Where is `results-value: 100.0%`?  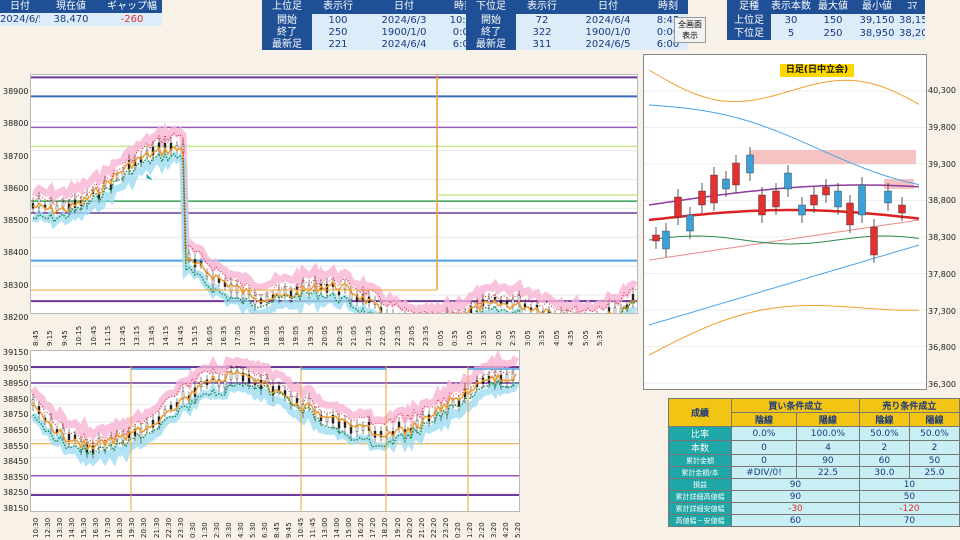
results-value: 100.0% is located at coordinates (827, 433).